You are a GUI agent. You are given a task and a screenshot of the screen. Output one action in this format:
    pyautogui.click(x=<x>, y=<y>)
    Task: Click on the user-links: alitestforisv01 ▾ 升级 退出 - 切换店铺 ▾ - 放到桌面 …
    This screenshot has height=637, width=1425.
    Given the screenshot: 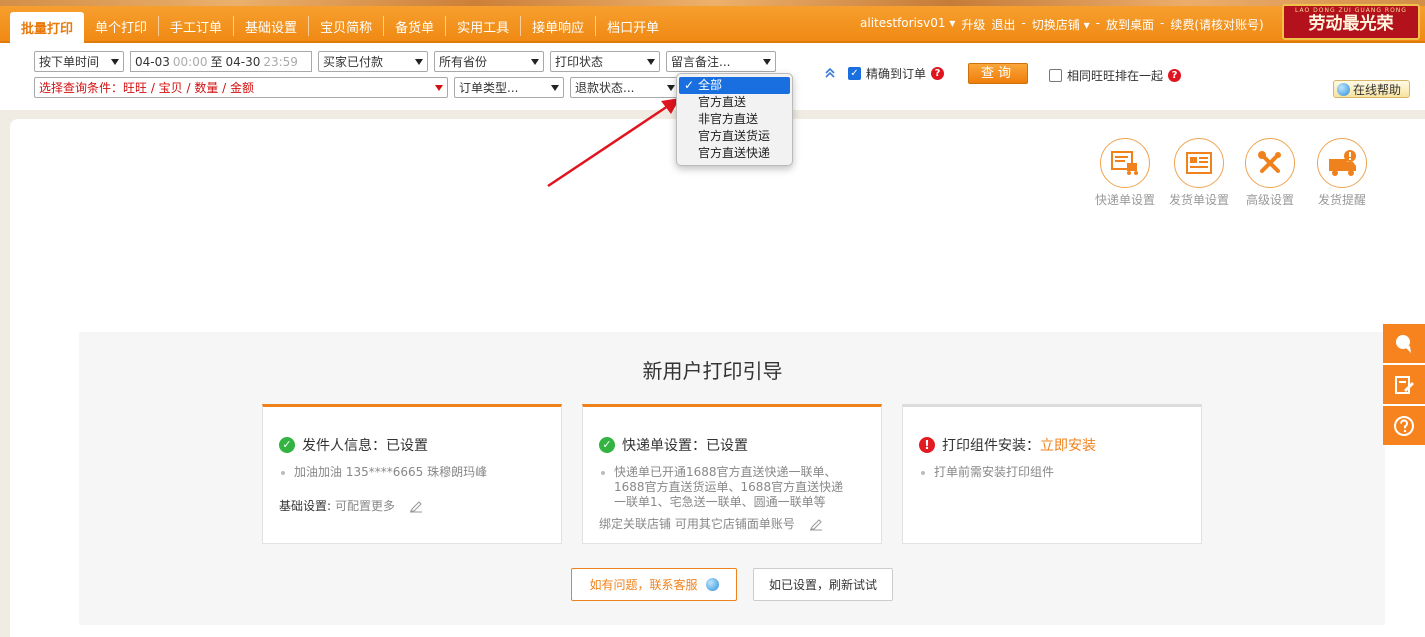 What is the action you would take?
    pyautogui.click(x=1062, y=24)
    